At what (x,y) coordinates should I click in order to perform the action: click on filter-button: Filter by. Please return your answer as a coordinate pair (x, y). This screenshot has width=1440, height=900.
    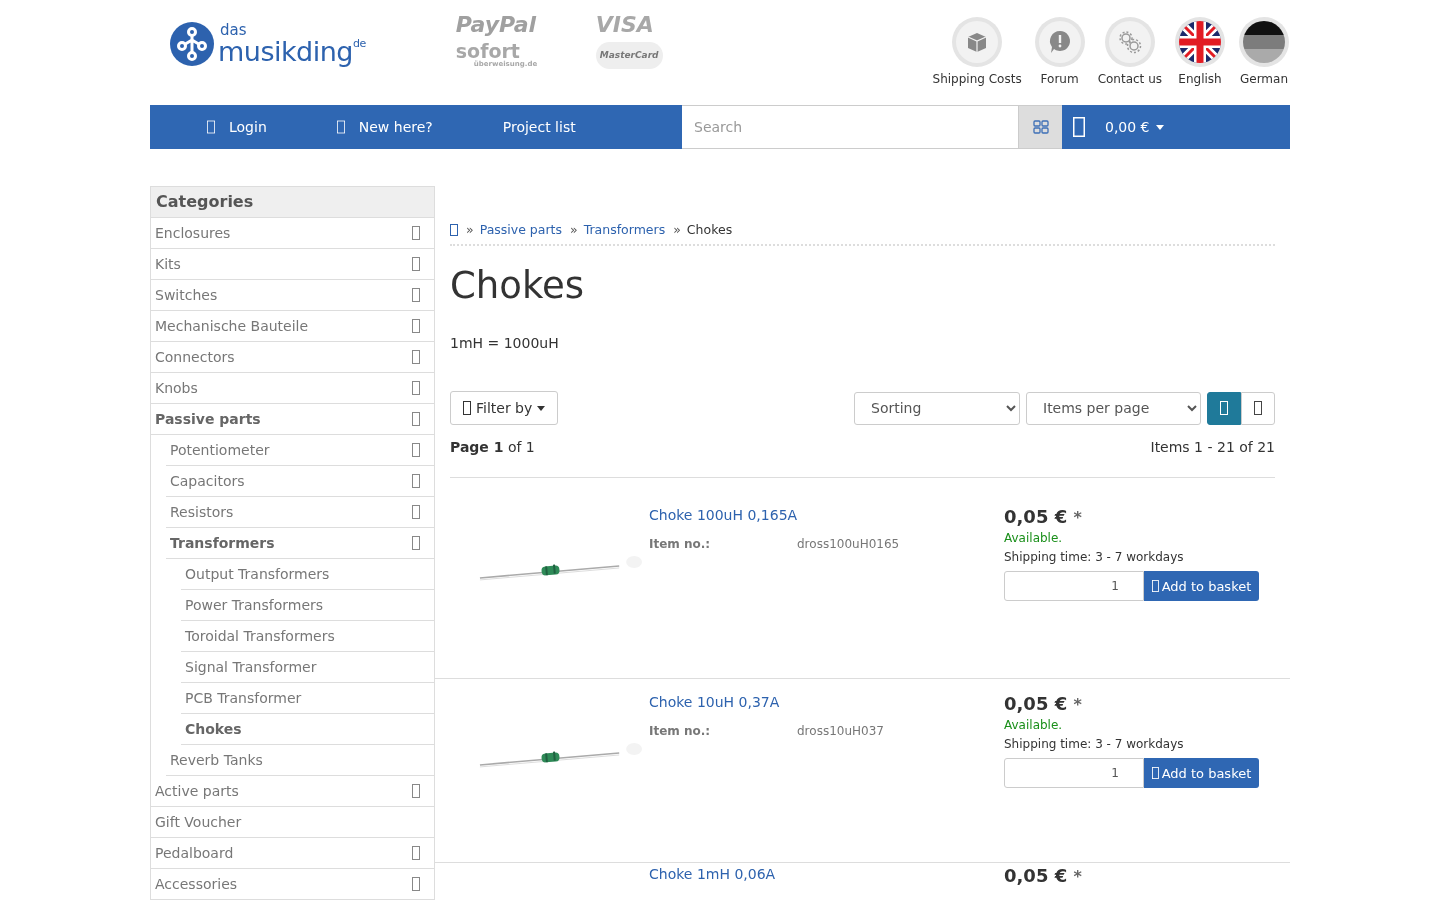
    Looking at the image, I should click on (504, 408).